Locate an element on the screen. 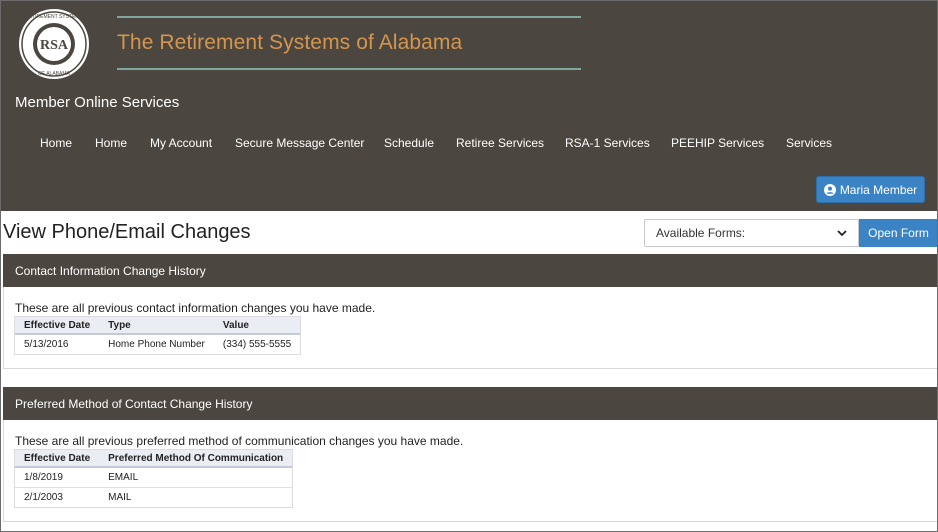 The image size is (938, 532). available-forms-value: Available Forms: is located at coordinates (701, 233).